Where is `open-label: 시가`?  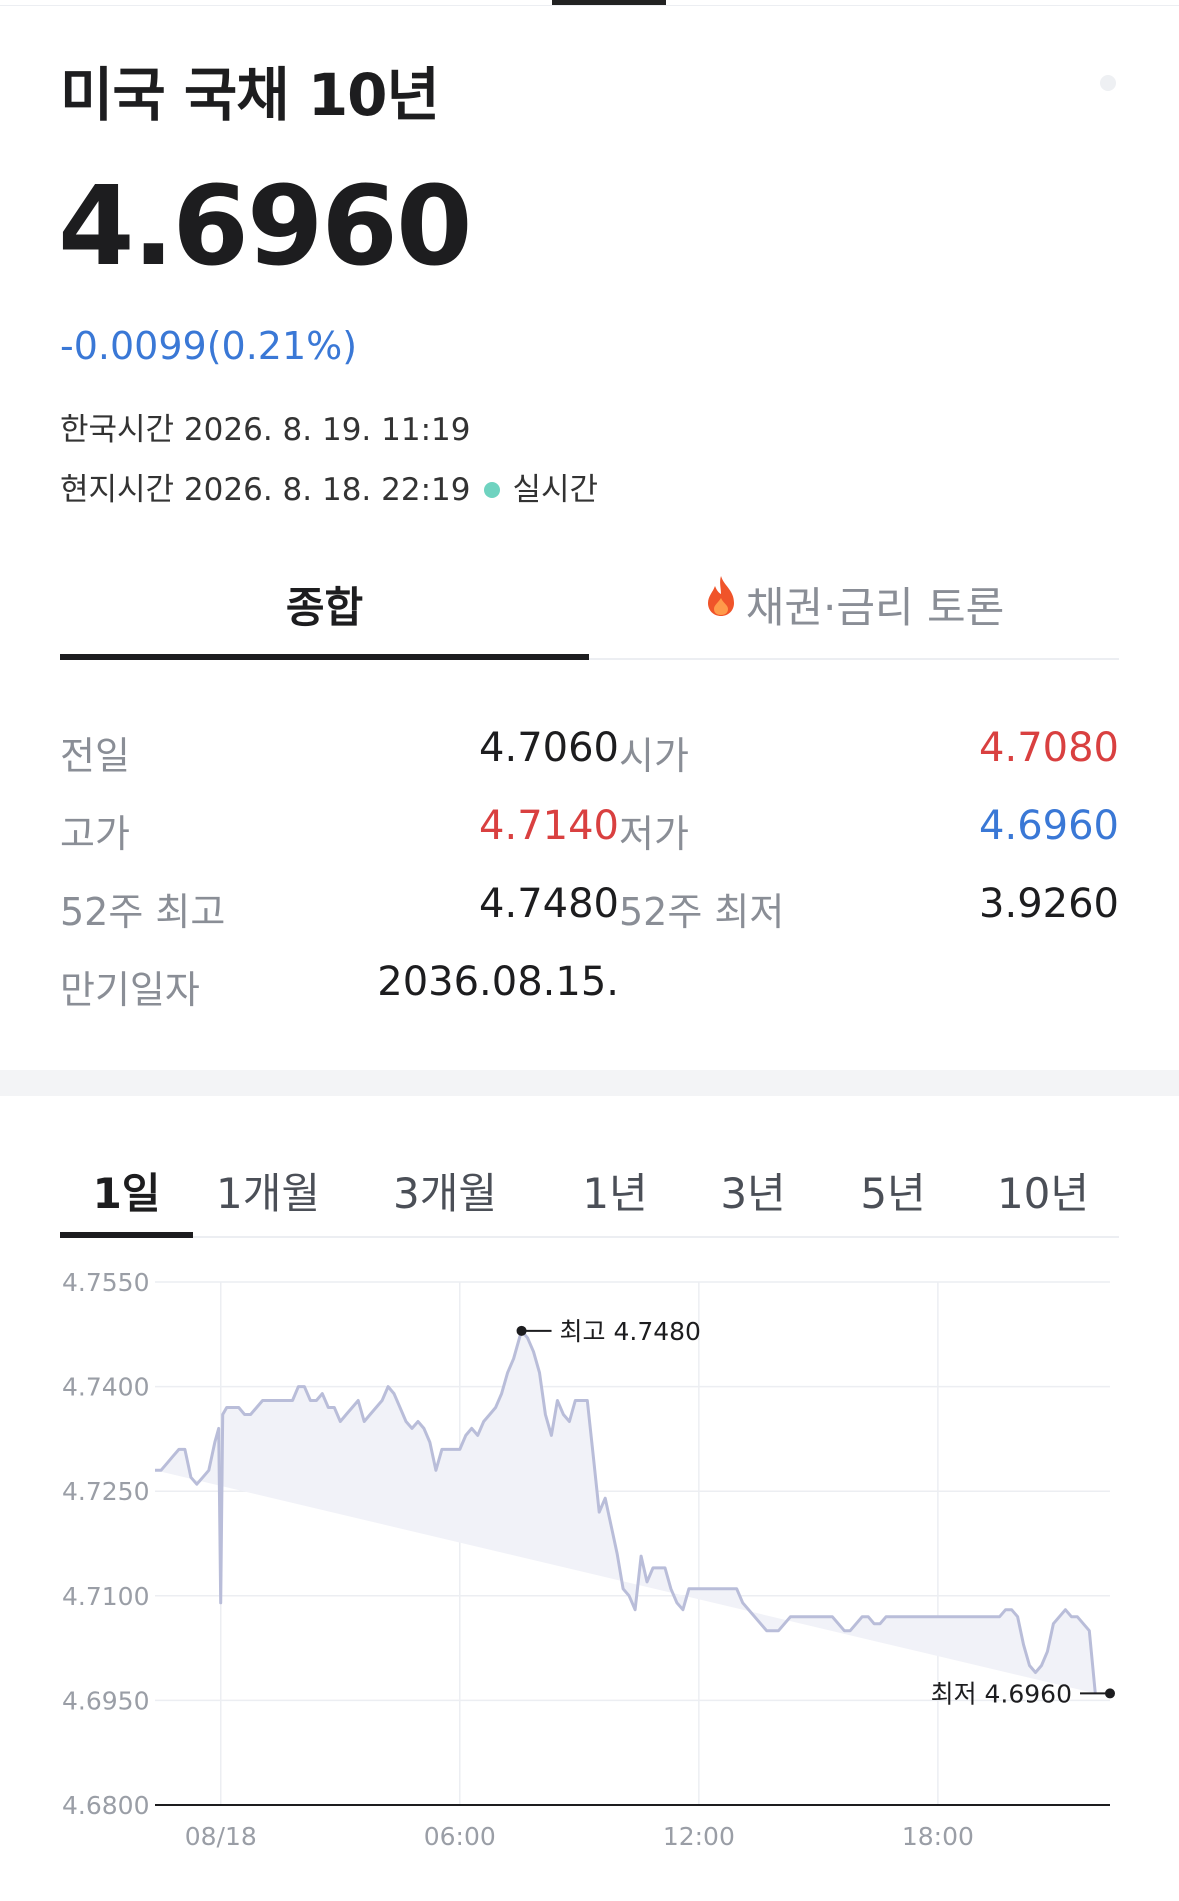 open-label: 시가 is located at coordinates (654, 756).